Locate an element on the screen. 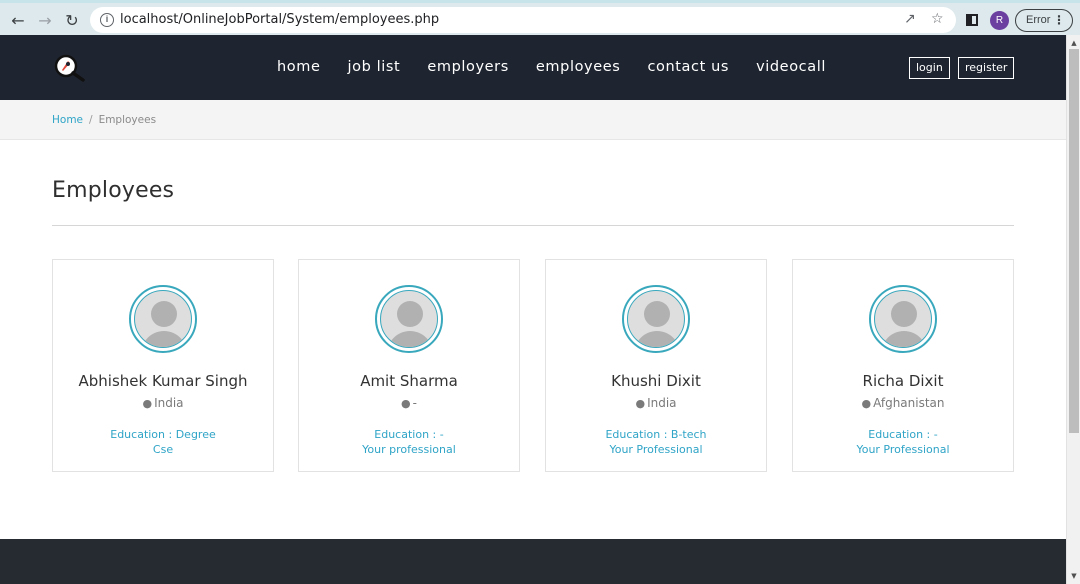  page-scrollbar: ▲ ▼ is located at coordinates (1073, 309).